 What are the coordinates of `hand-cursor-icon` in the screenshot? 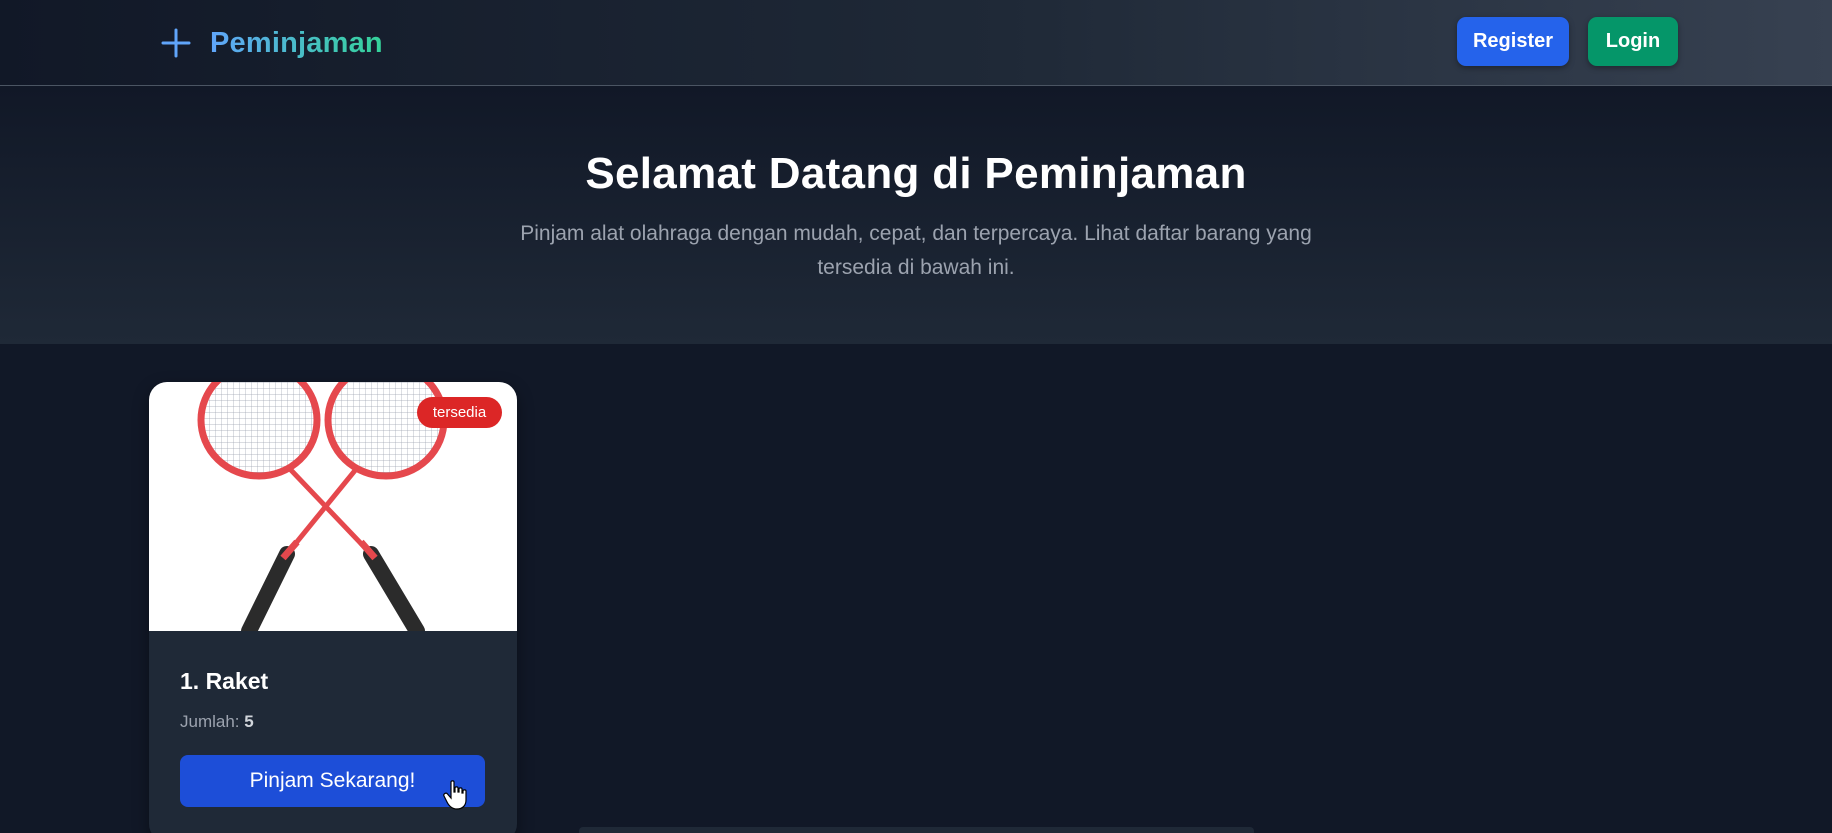 It's located at (455, 795).